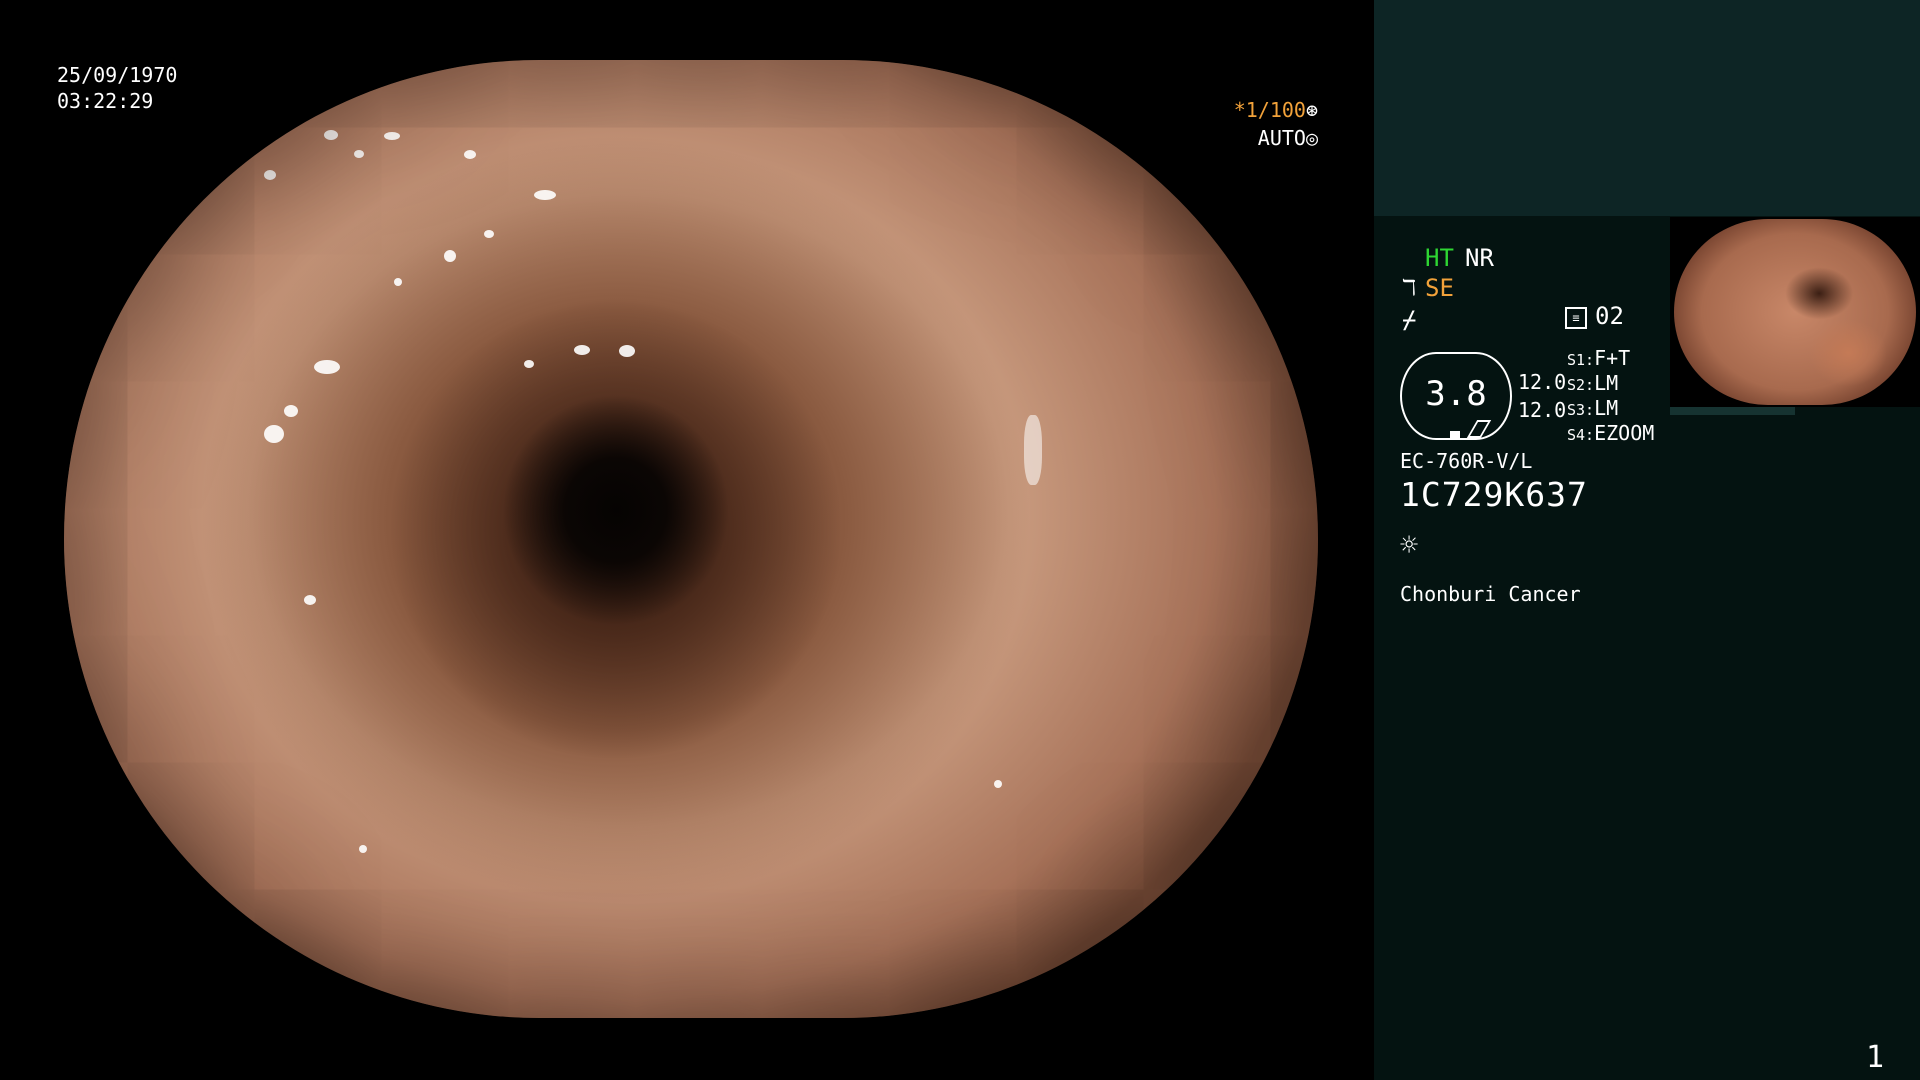 This screenshot has width=1920, height=1080. I want to click on scope-serial: 1C729K637, so click(1494, 494).